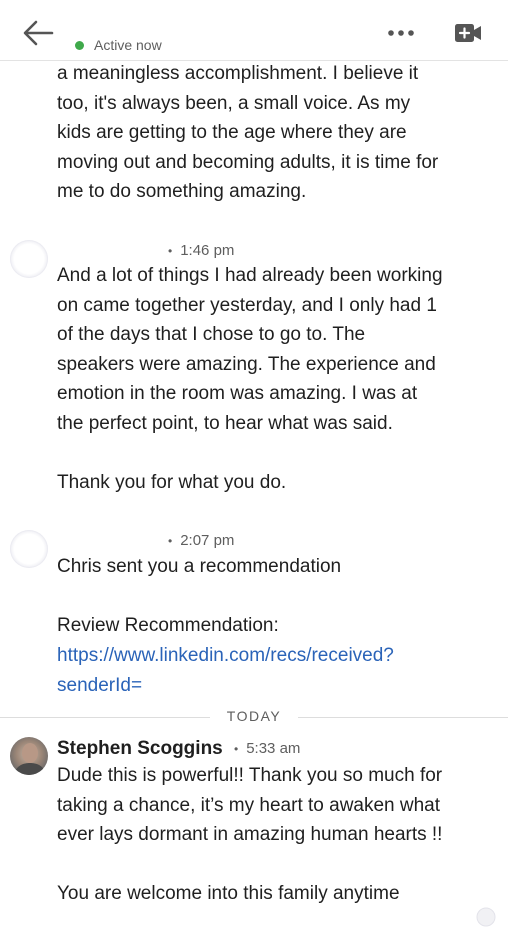 This screenshot has width=508, height=938. I want to click on sender-avatar, so click(29, 756).